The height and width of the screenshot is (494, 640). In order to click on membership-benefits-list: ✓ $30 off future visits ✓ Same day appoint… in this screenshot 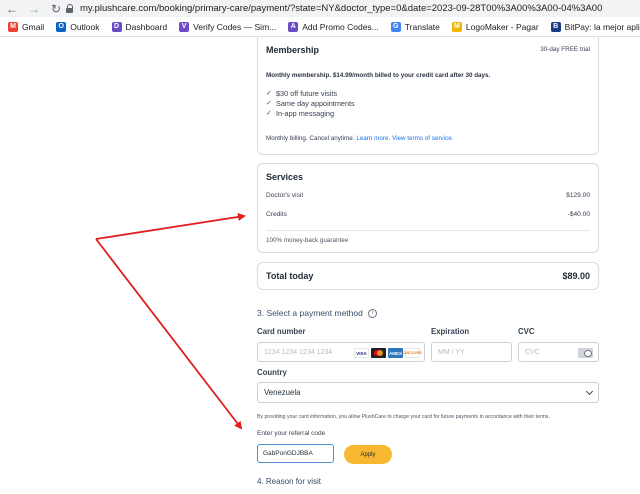, I will do `click(310, 104)`.